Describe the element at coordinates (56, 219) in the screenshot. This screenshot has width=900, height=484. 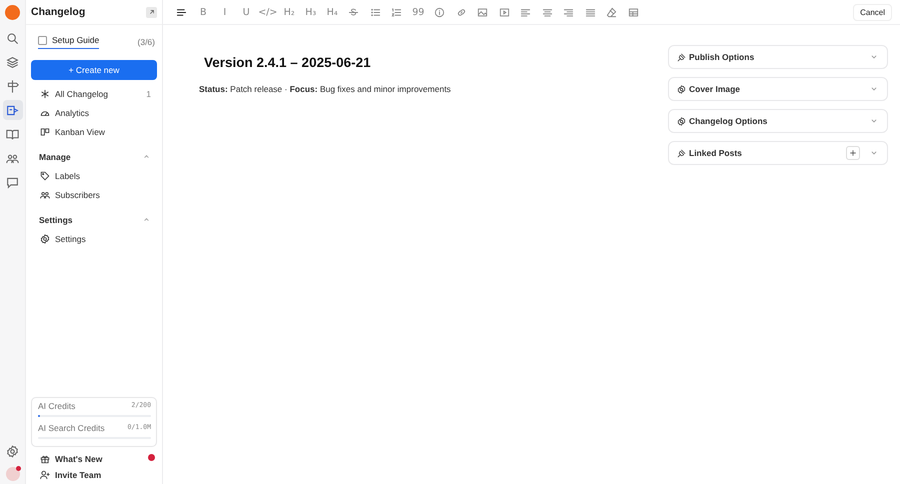
I see `section-heading: Settings` at that location.